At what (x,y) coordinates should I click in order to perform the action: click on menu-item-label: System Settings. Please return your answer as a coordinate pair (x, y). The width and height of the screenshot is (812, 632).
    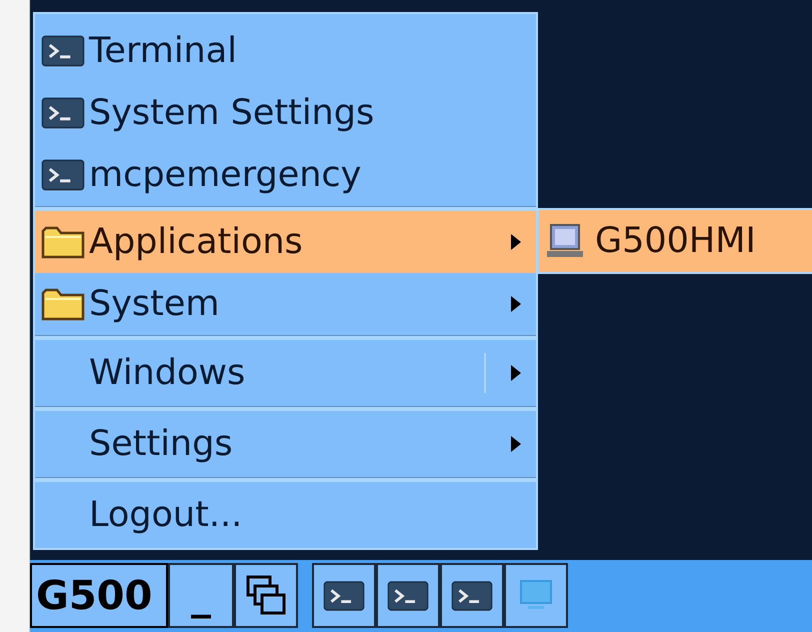
    Looking at the image, I should click on (232, 113).